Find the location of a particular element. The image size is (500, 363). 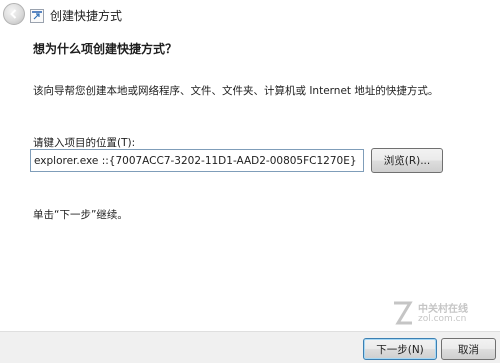

next-button: 下一步(N) is located at coordinates (400, 349).